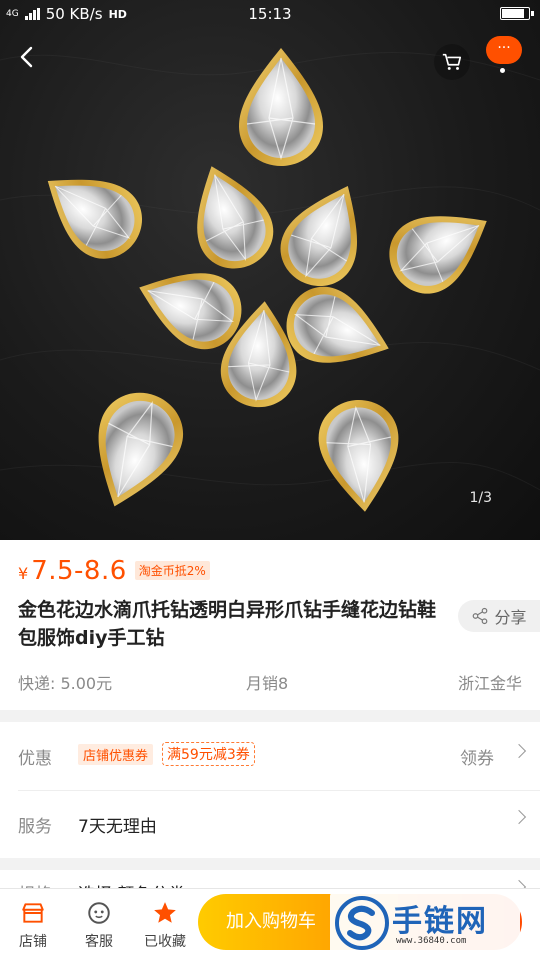  What do you see at coordinates (165, 912) in the screenshot?
I see `star-icon` at bounding box center [165, 912].